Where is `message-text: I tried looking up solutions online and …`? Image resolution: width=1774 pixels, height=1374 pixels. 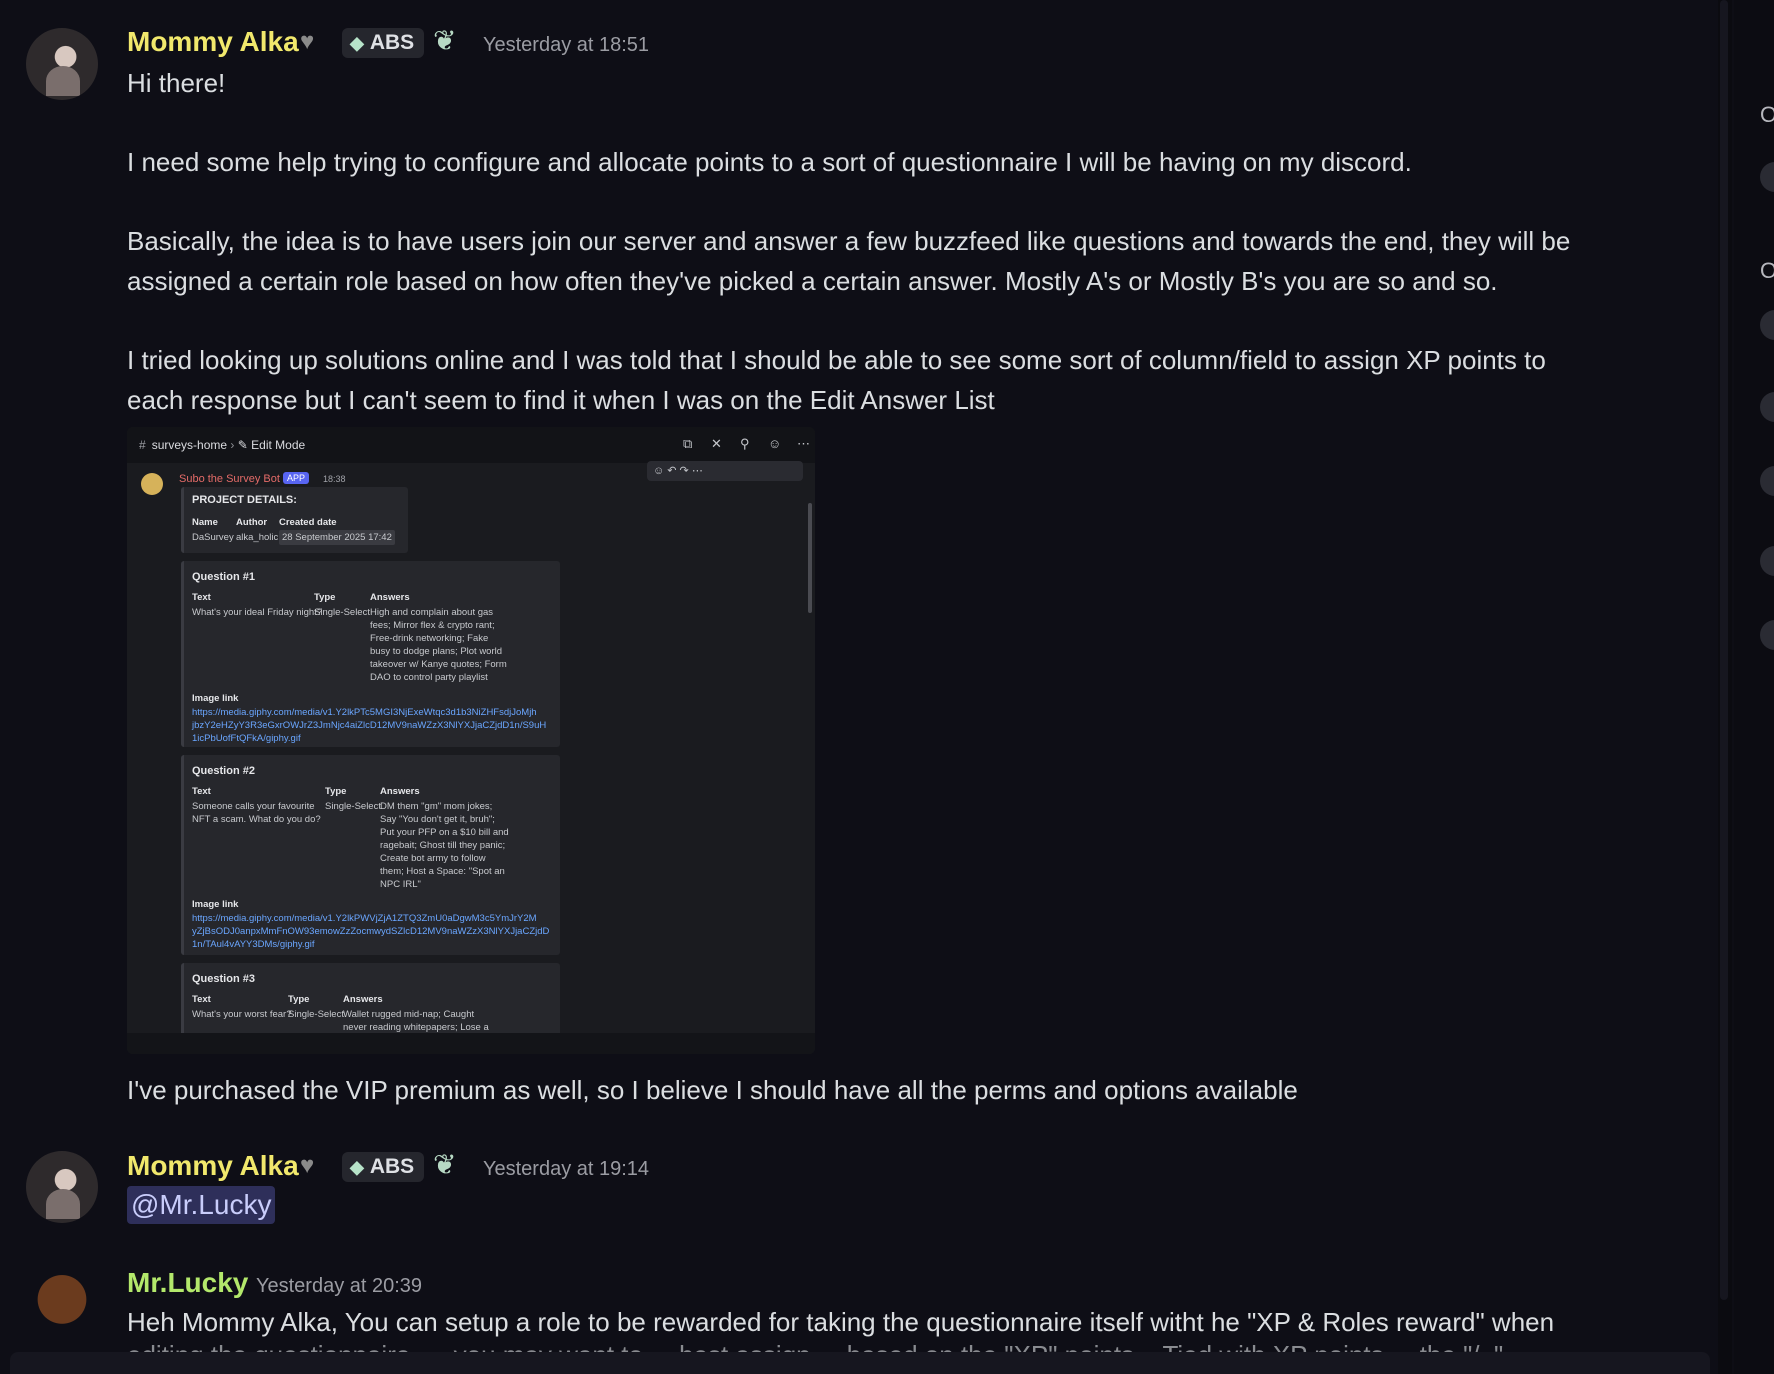 message-text: I tried looking up solutions online and … is located at coordinates (836, 380).